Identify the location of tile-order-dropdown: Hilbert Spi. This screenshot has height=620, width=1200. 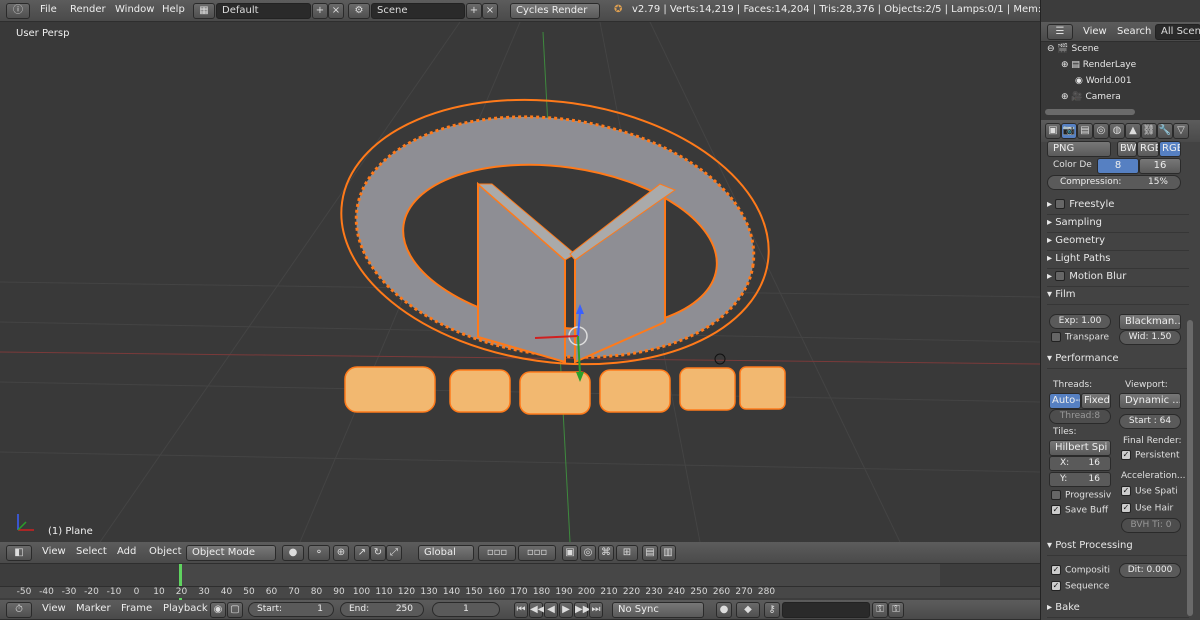
(1080, 448).